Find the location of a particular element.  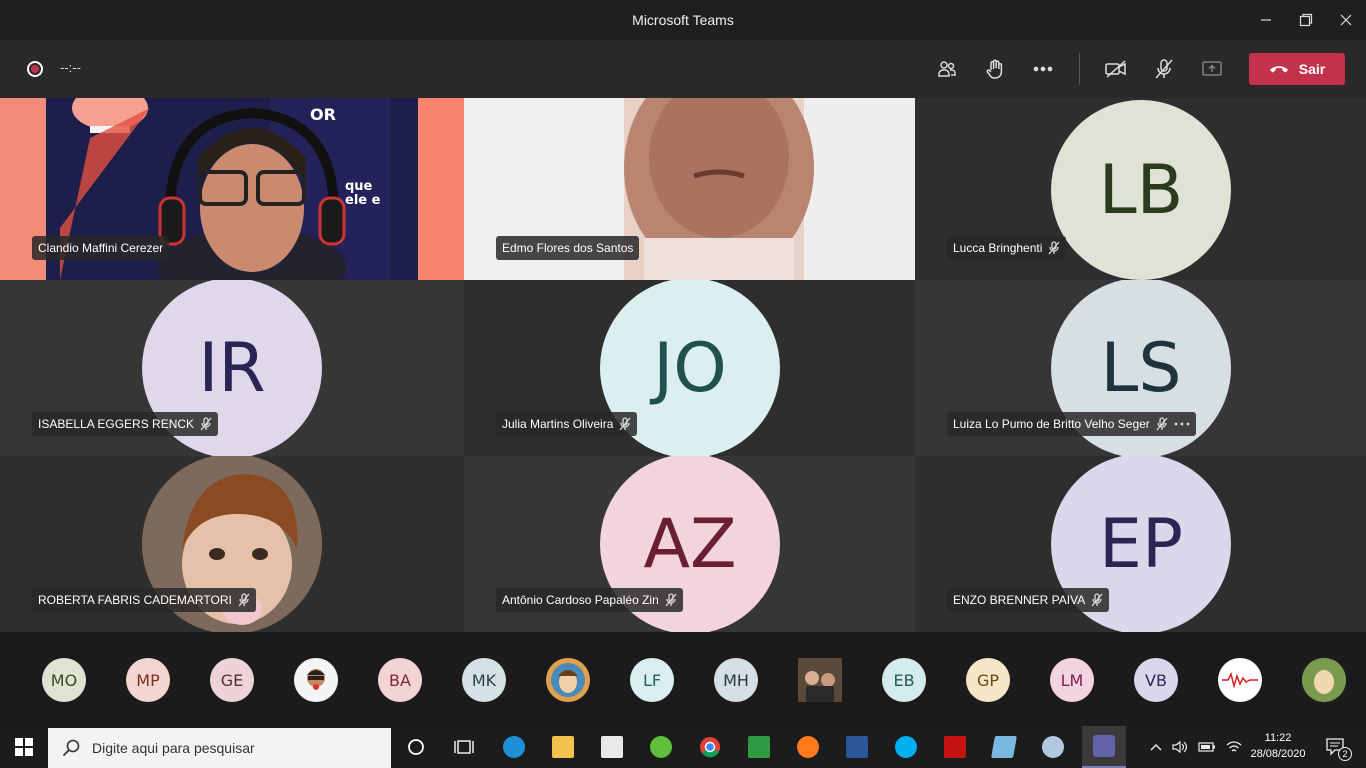

participant-name: ISABELLA EGGERS RENCK is located at coordinates (116, 424).